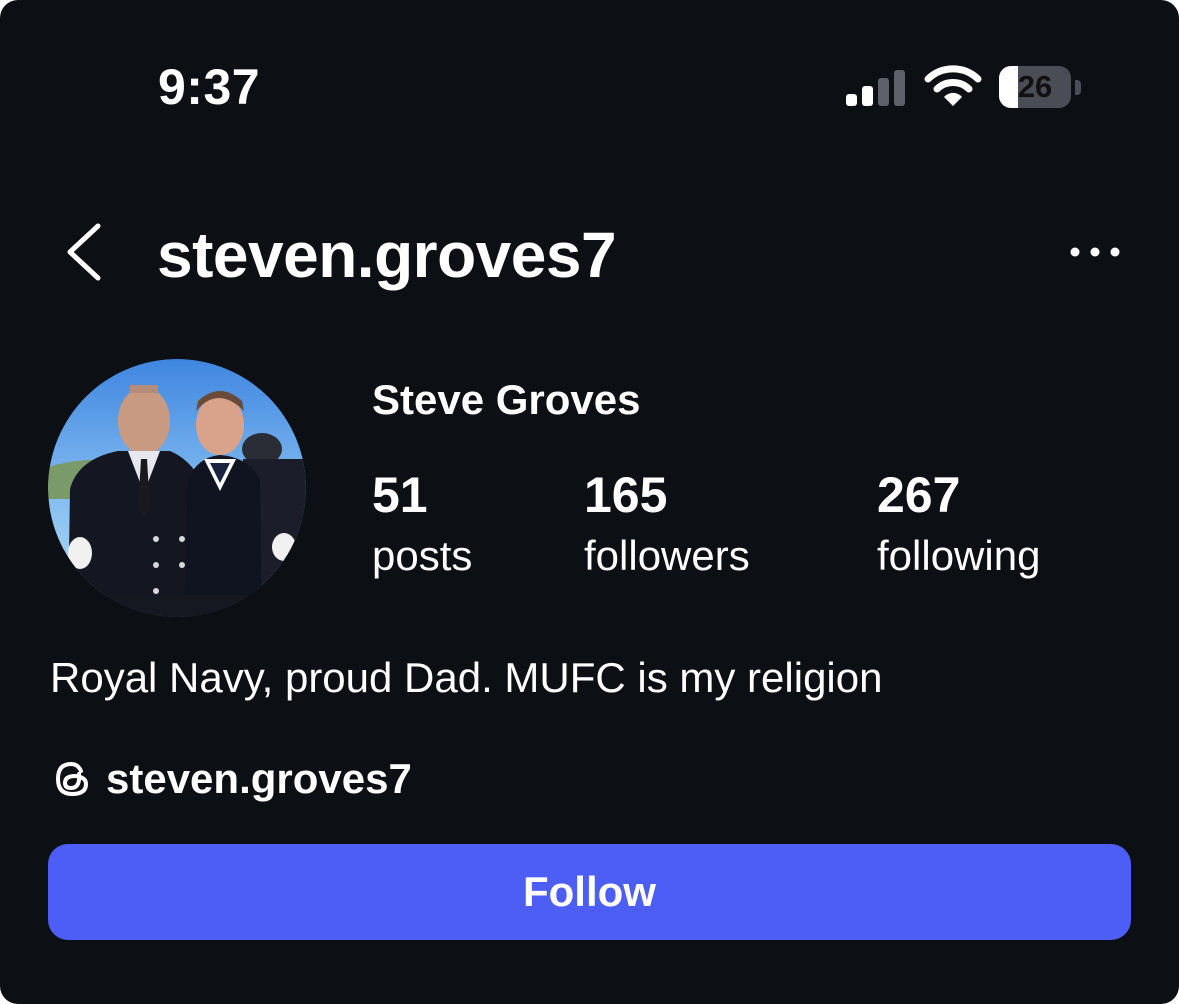  I want to click on battery-cap, so click(1078, 87).